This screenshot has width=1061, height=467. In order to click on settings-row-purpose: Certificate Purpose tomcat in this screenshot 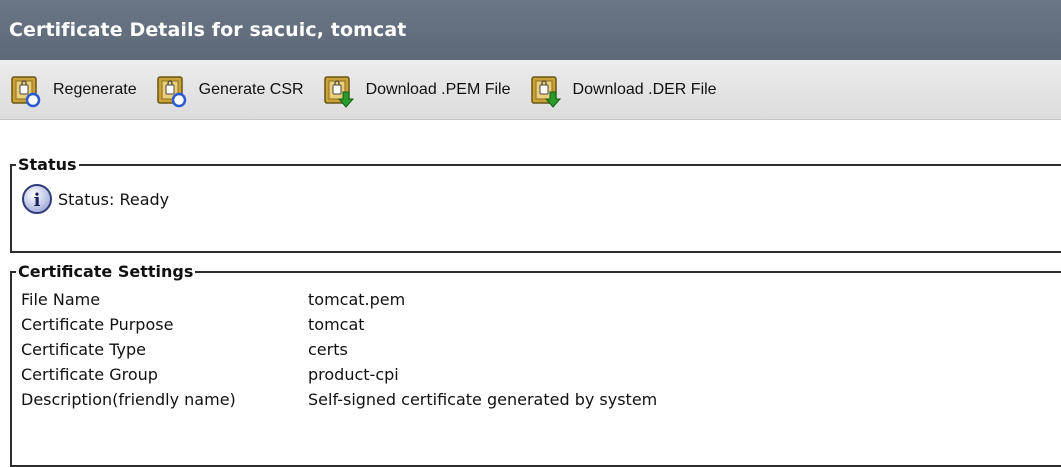, I will do `click(339, 324)`.